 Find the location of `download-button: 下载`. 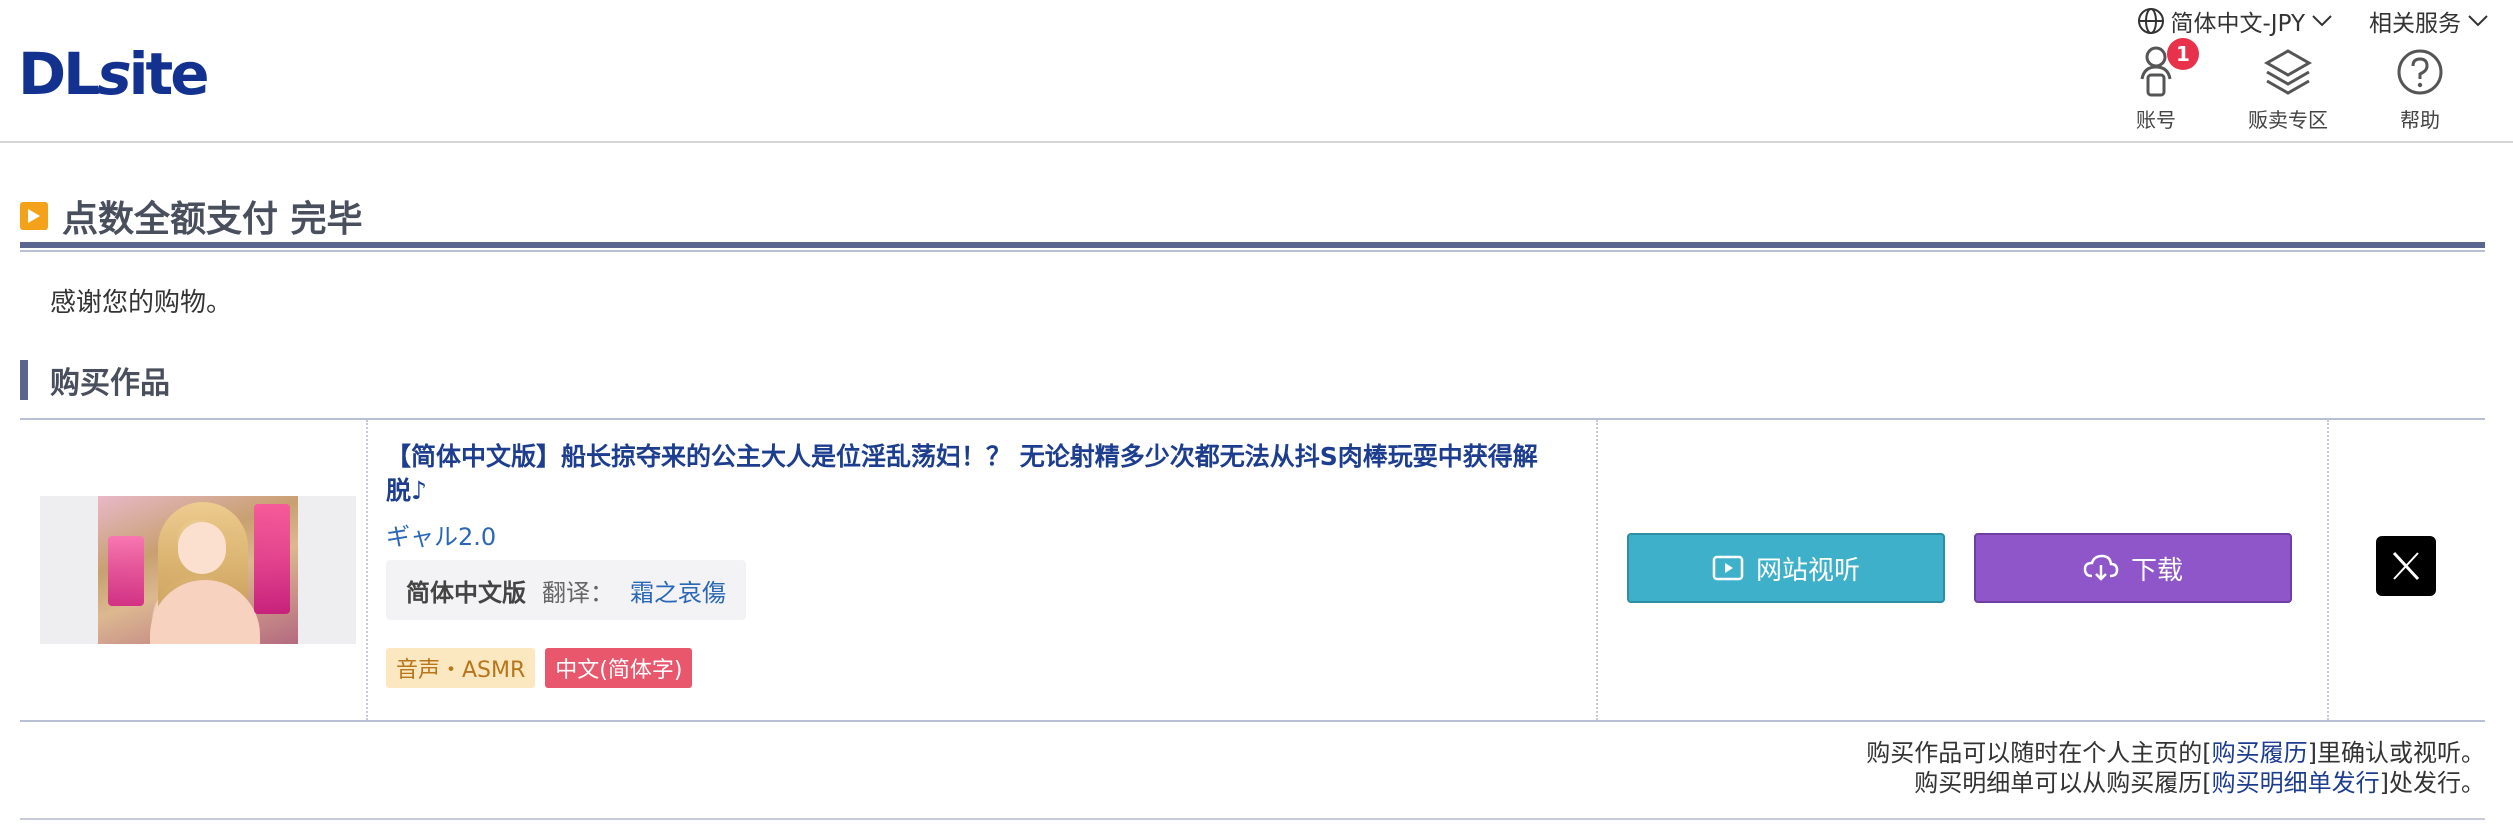

download-button: 下载 is located at coordinates (2133, 568).